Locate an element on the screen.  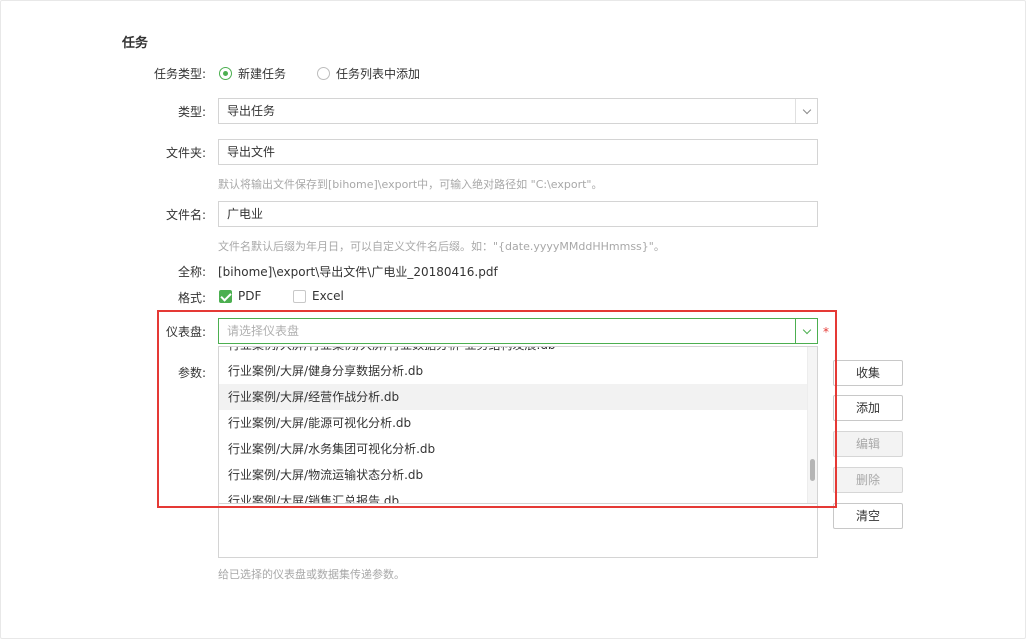
radio-add-from-list is located at coordinates (323, 73).